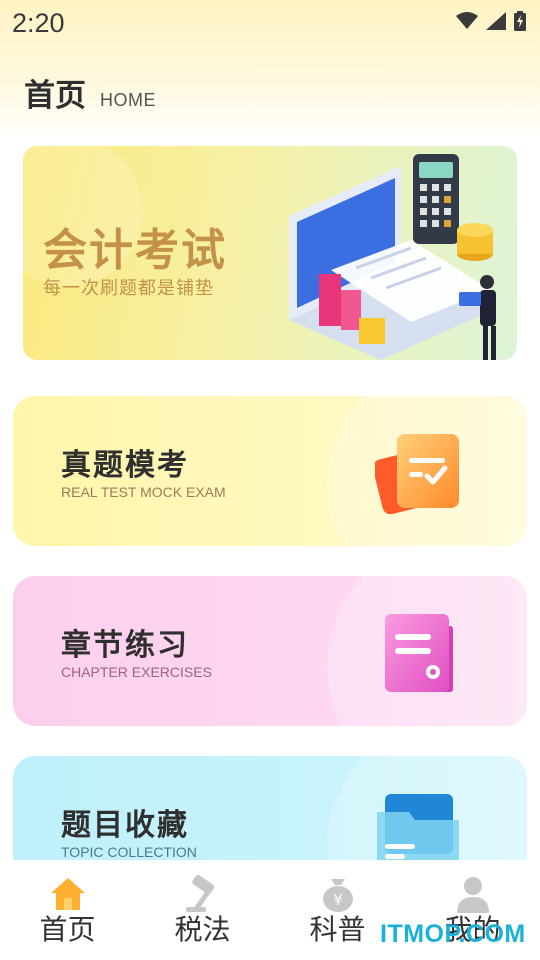 The image size is (540, 960). What do you see at coordinates (125, 645) in the screenshot?
I see `card-title: 章节练习` at bounding box center [125, 645].